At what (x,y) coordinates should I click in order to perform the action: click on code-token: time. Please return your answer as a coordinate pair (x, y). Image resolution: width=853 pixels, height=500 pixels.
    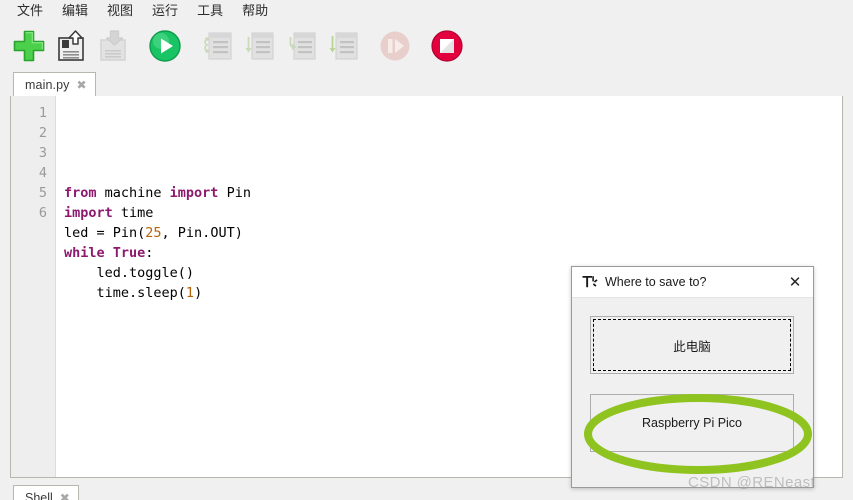
    Looking at the image, I should click on (137, 213).